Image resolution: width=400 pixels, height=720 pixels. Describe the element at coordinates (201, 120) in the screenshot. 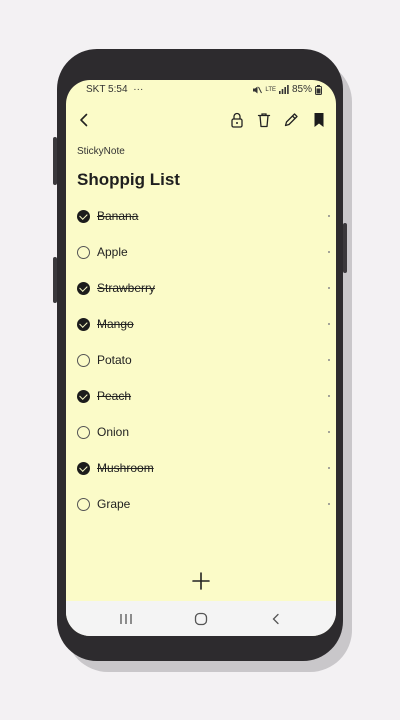

I see `note-toolbar` at that location.